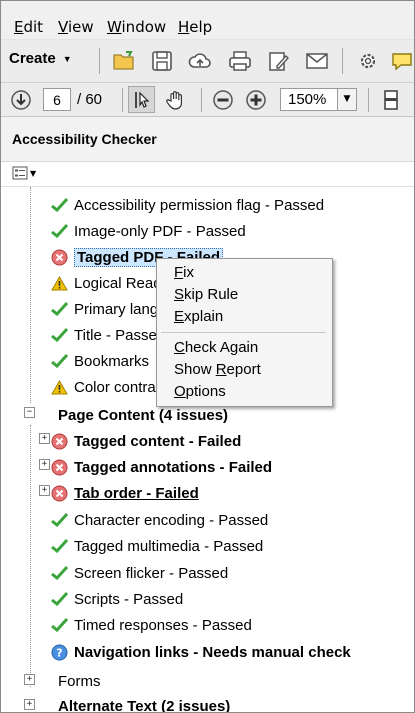 Image resolution: width=415 pixels, height=713 pixels. Describe the element at coordinates (198, 316) in the screenshot. I see `menu-item-explain: Explain` at that location.